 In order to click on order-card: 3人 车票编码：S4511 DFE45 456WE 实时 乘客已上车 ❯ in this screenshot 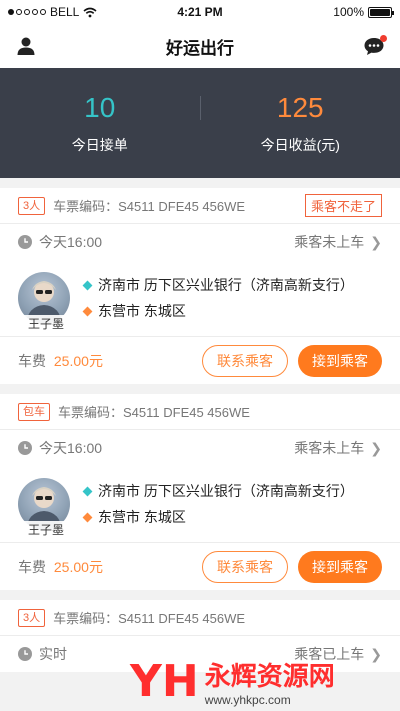, I will do `click(200, 636)`.